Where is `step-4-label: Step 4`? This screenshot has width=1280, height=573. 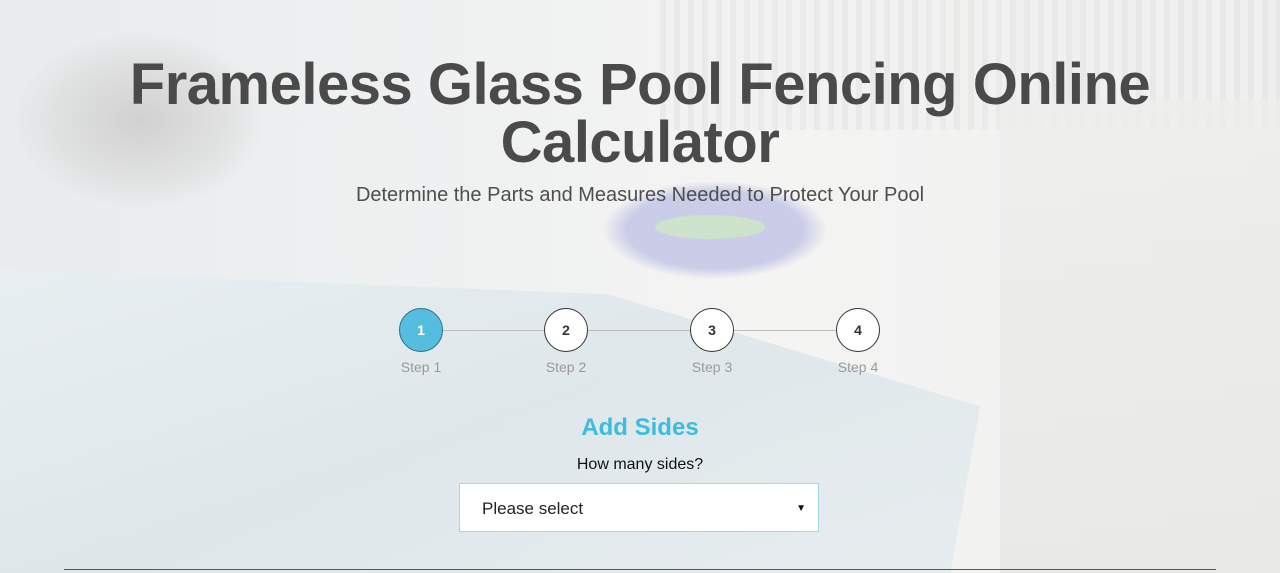 step-4-label: Step 4 is located at coordinates (858, 367).